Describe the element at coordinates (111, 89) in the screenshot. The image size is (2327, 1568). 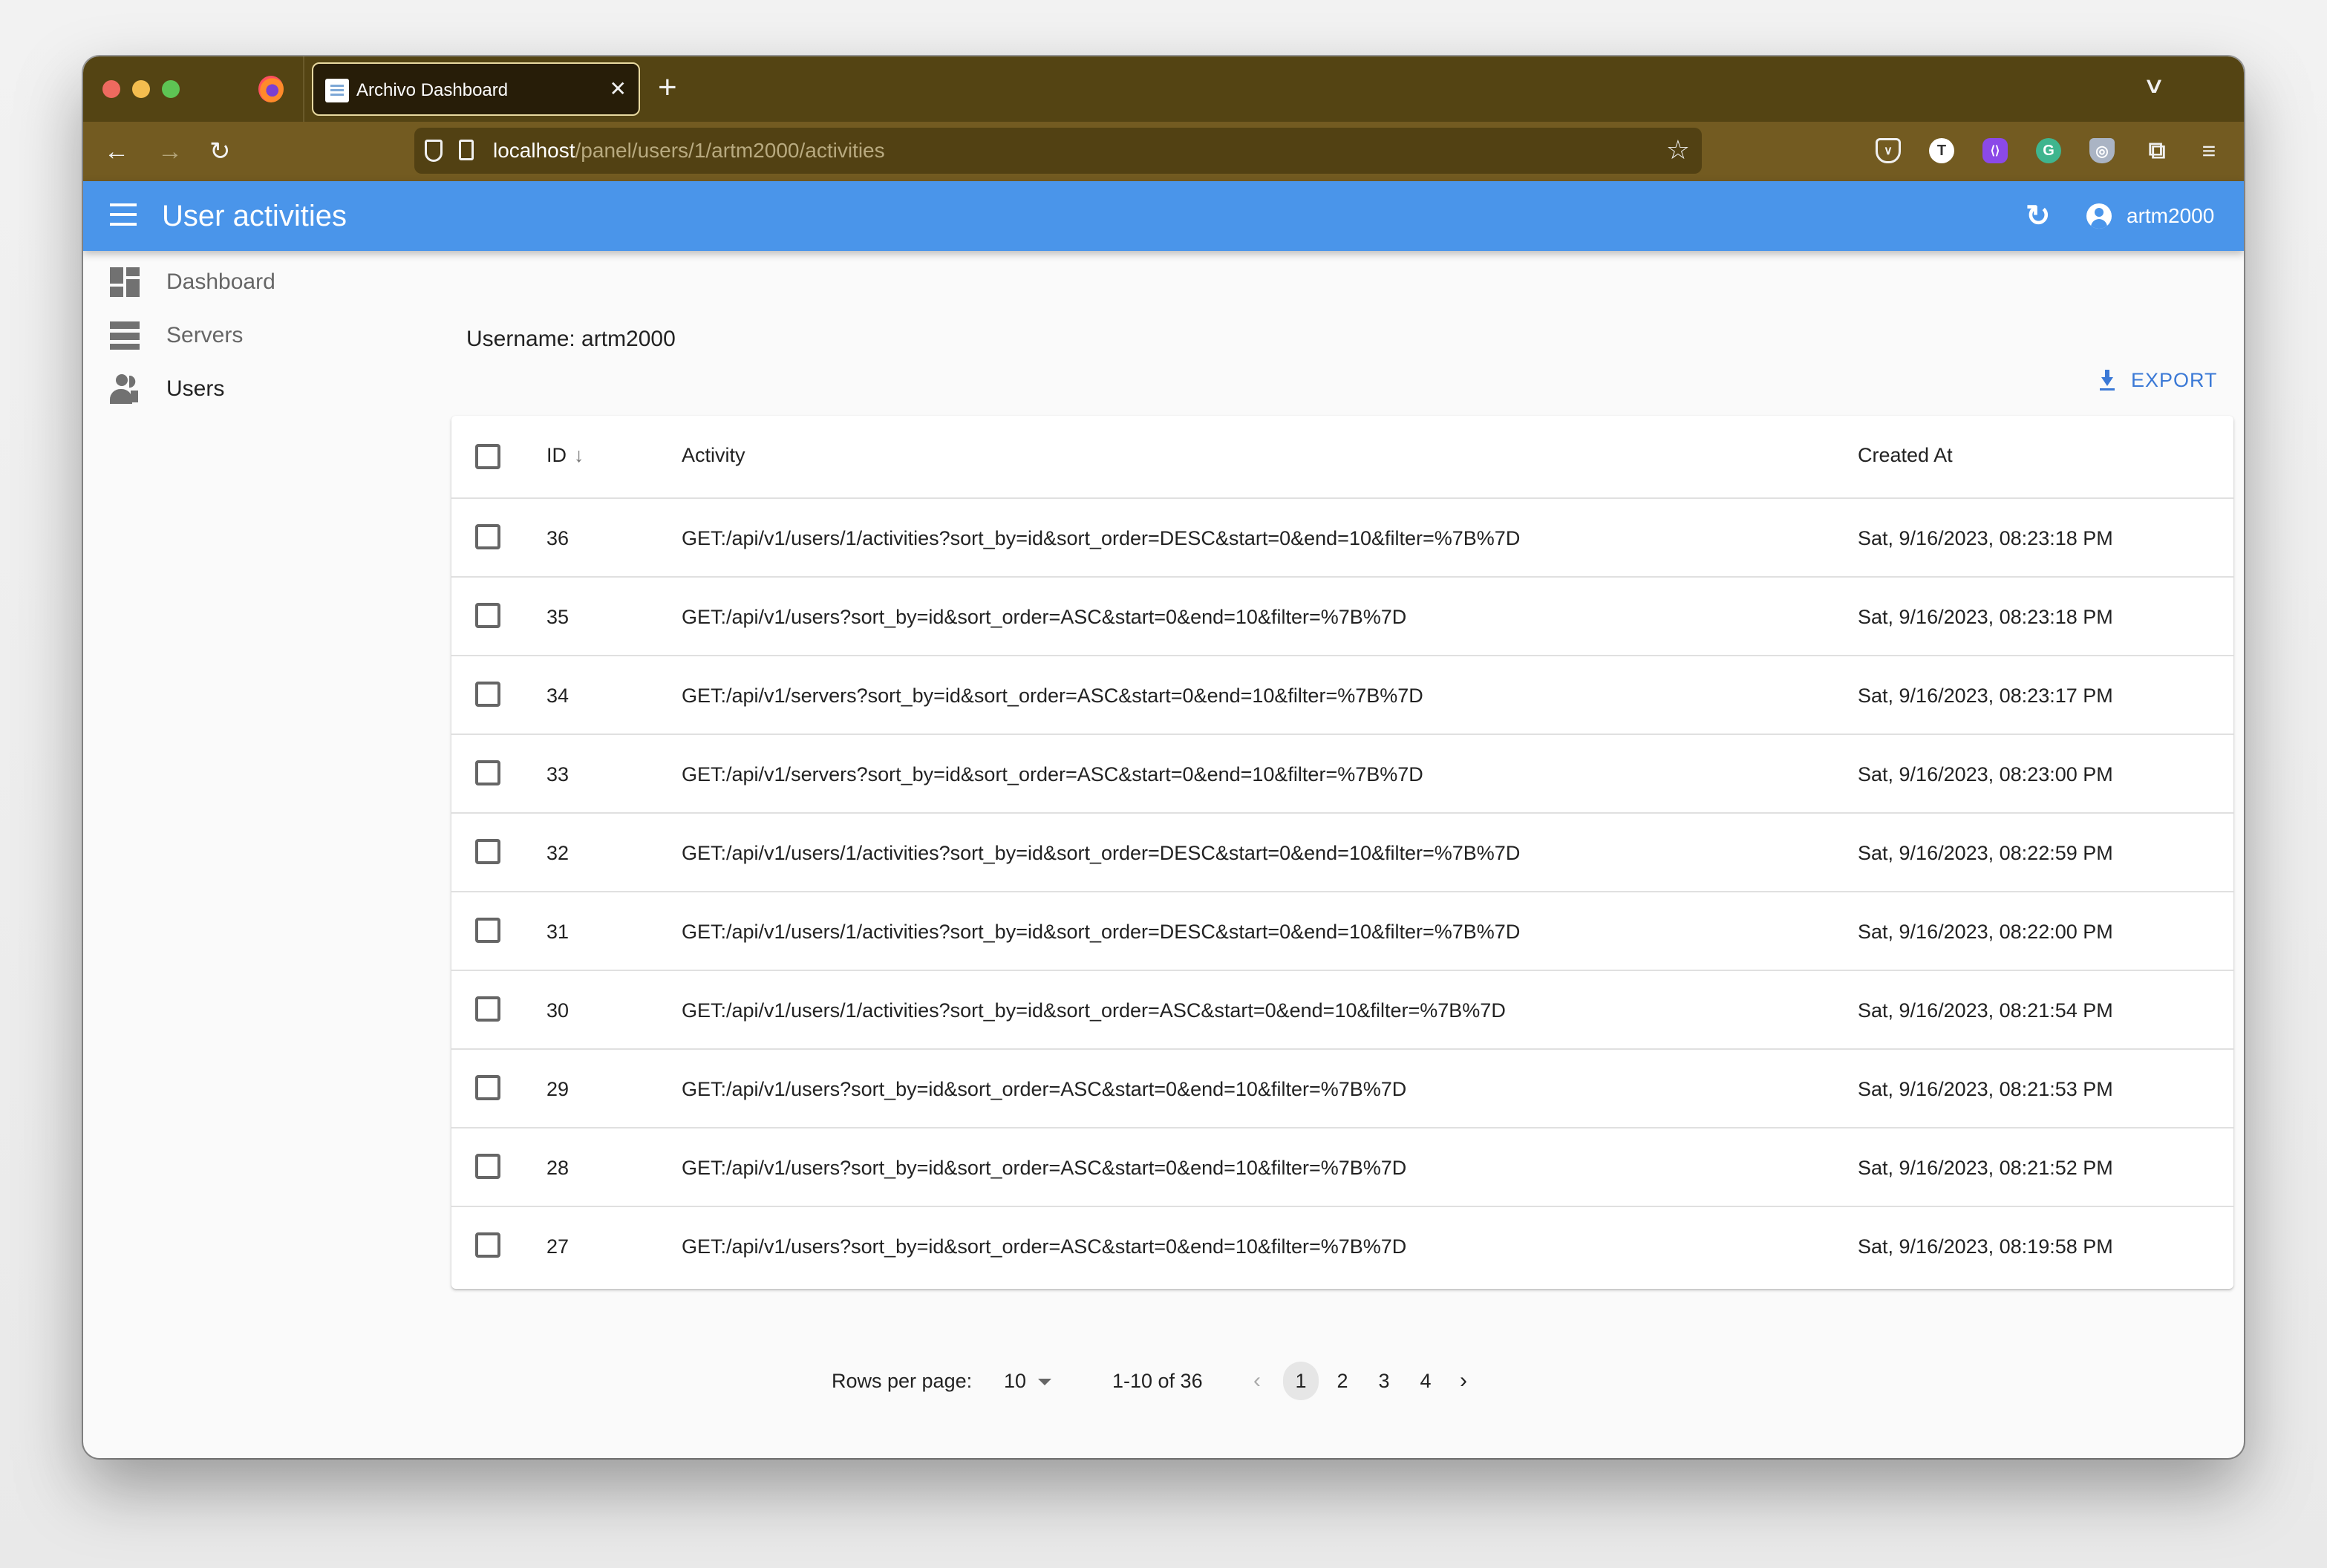
I see `close-window-button` at that location.